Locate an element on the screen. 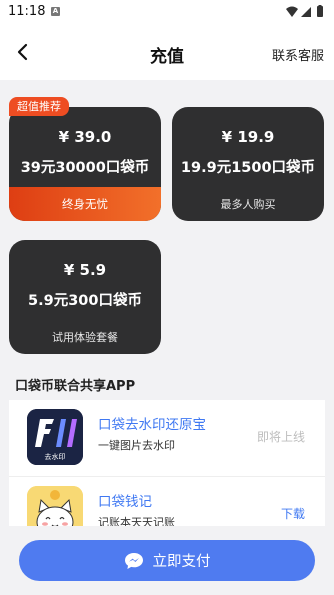 The width and height of the screenshot is (334, 595). package-name: 5.9元300口袋币 is located at coordinates (85, 301).